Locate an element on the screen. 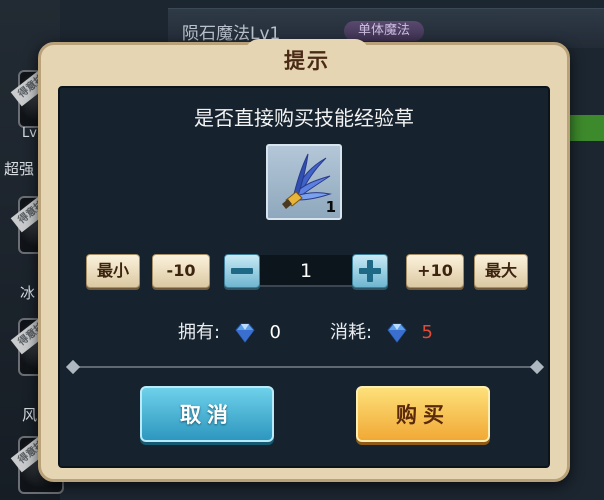 The width and height of the screenshot is (604, 500). plus-icon is located at coordinates (370, 271).